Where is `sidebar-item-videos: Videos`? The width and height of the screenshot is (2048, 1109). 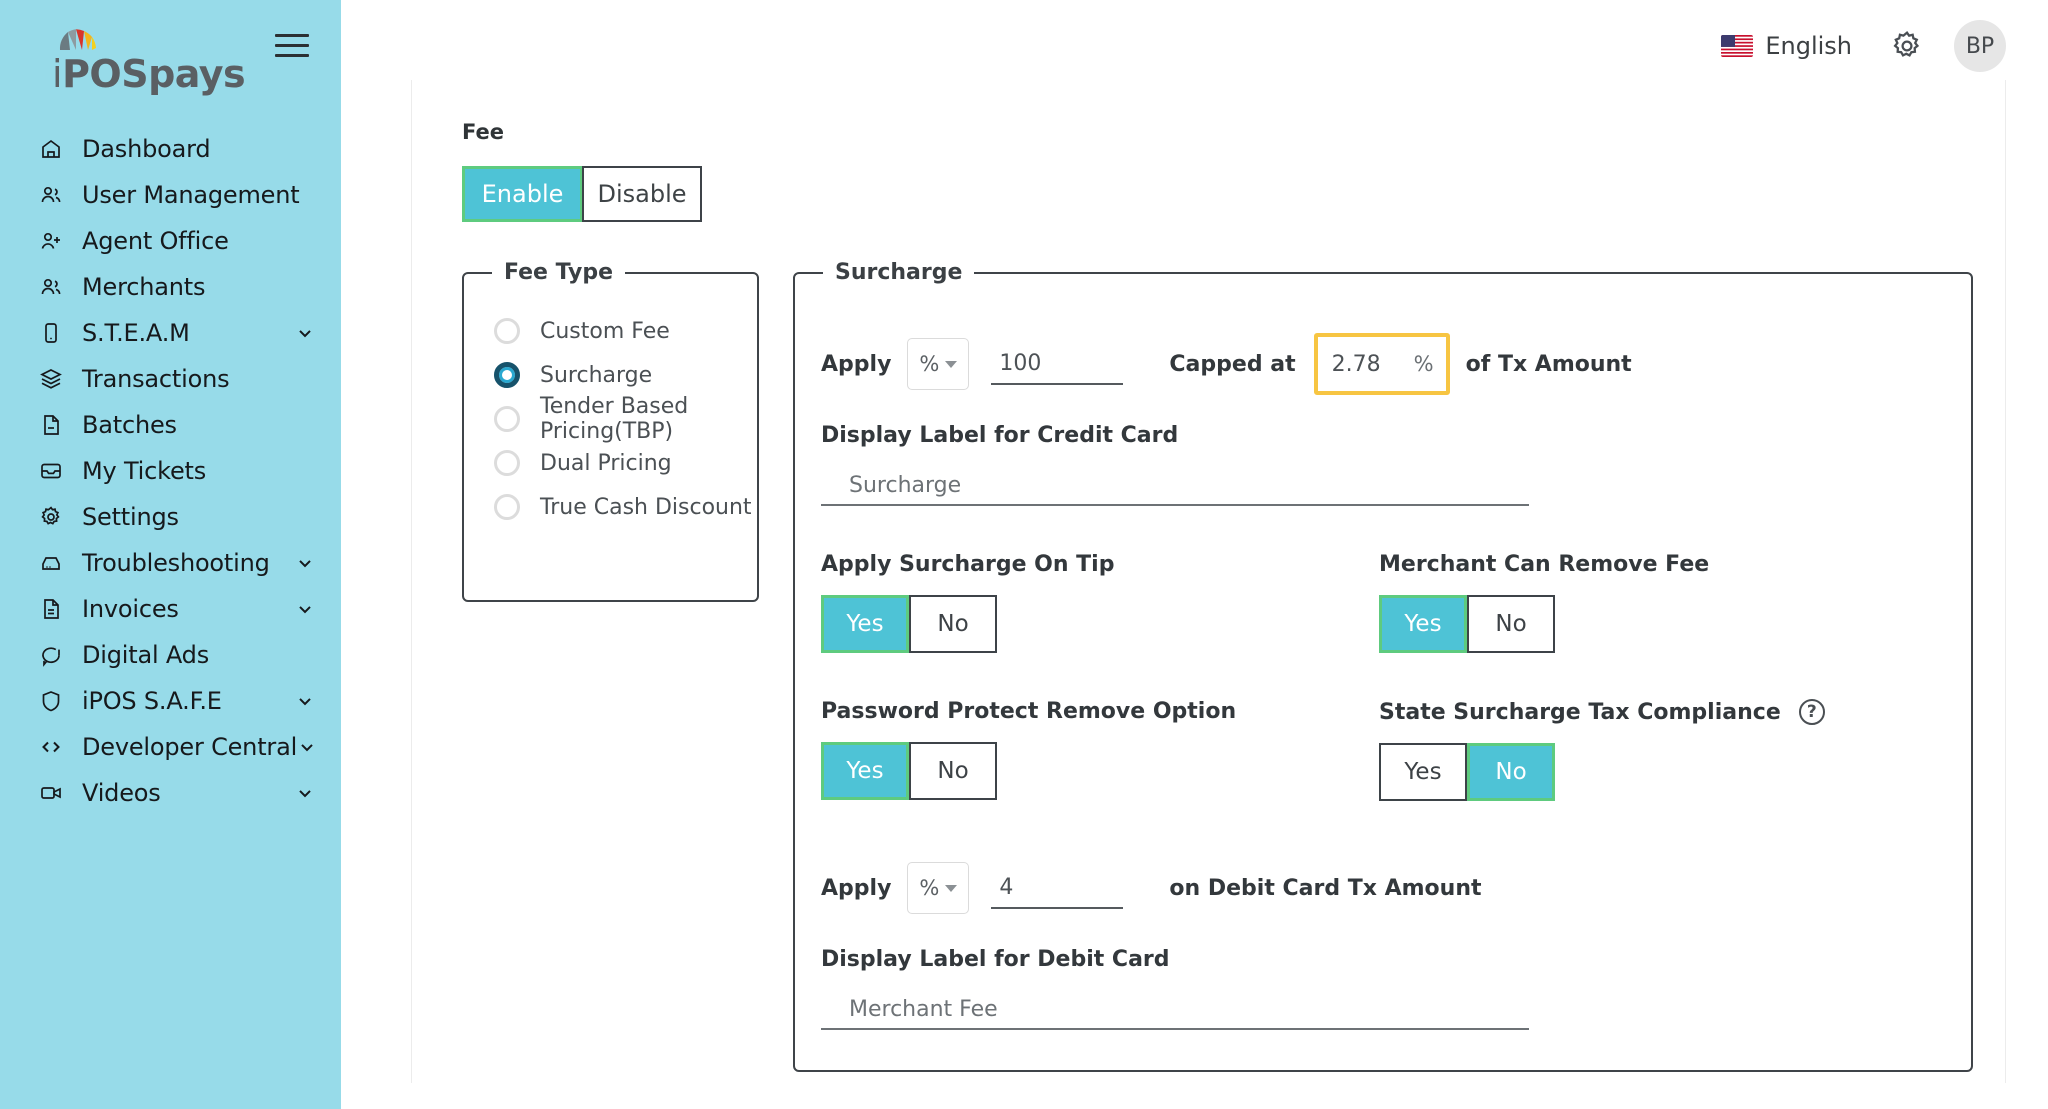
sidebar-item-videos: Videos is located at coordinates (170, 793).